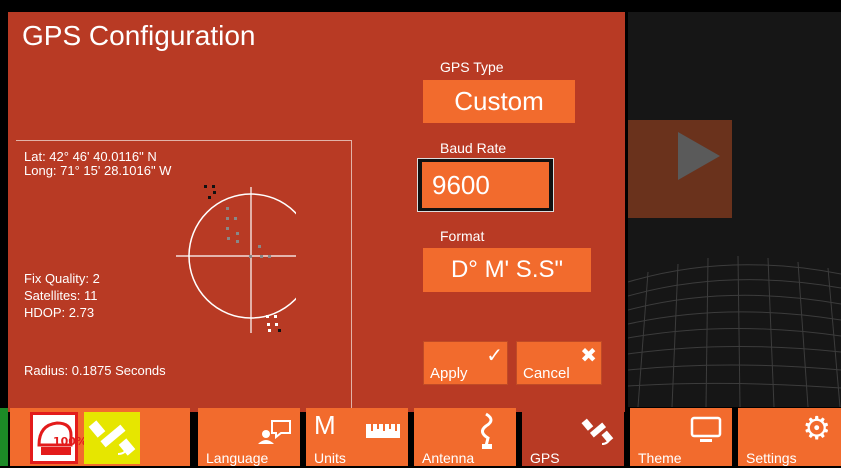  I want to click on check-icon: ✓, so click(494, 355).